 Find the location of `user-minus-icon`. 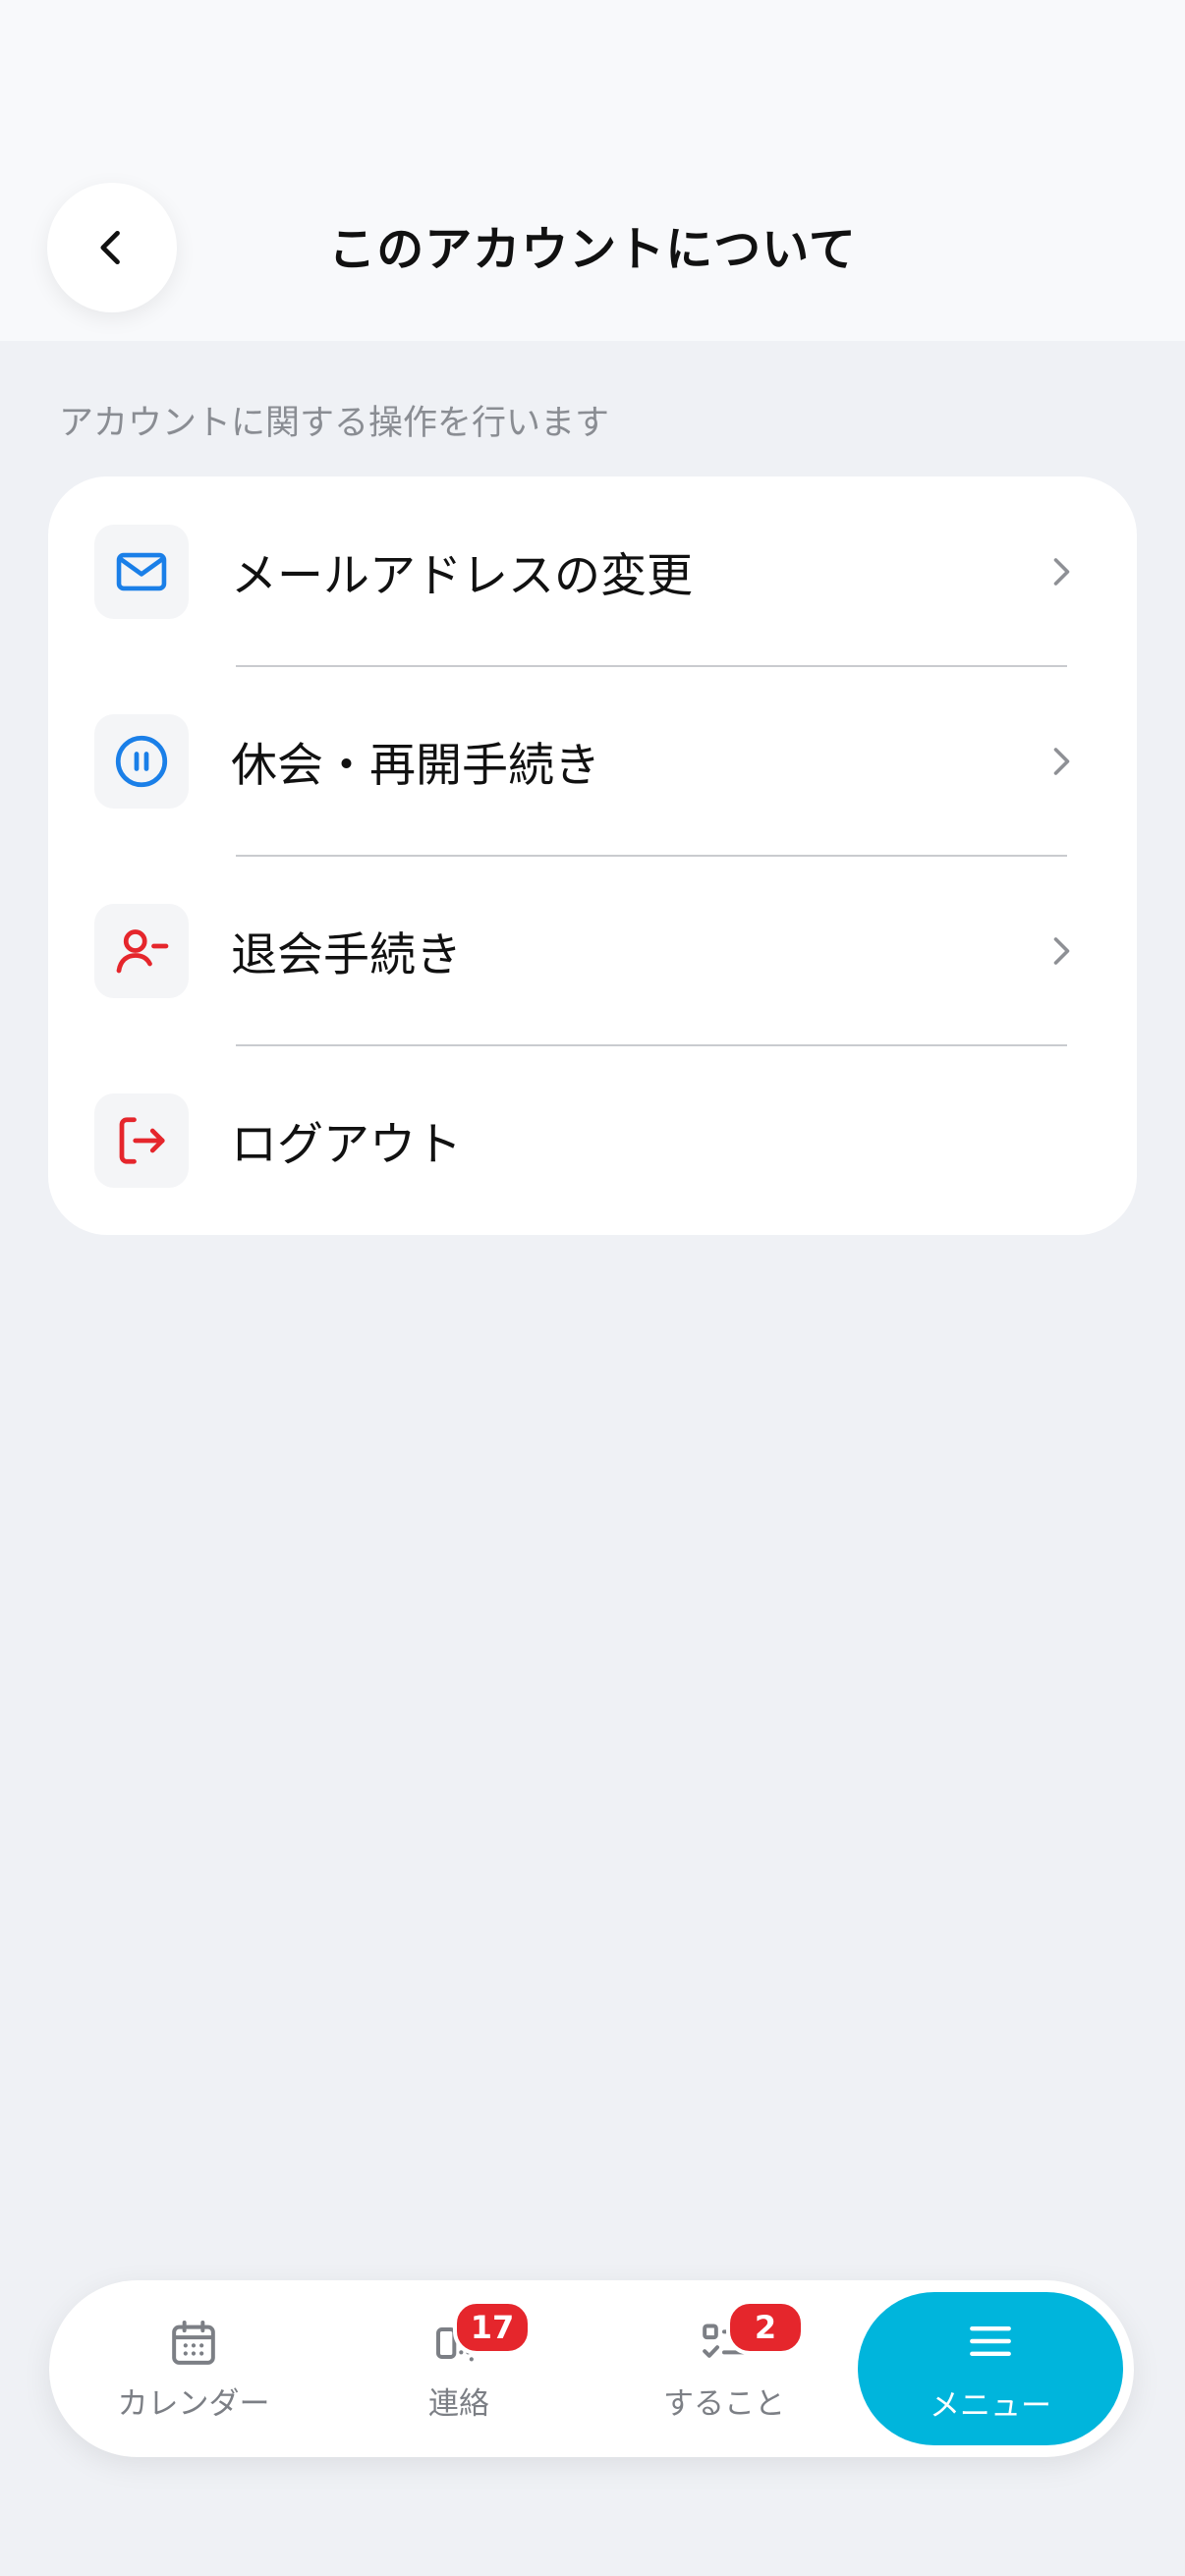

user-minus-icon is located at coordinates (142, 950).